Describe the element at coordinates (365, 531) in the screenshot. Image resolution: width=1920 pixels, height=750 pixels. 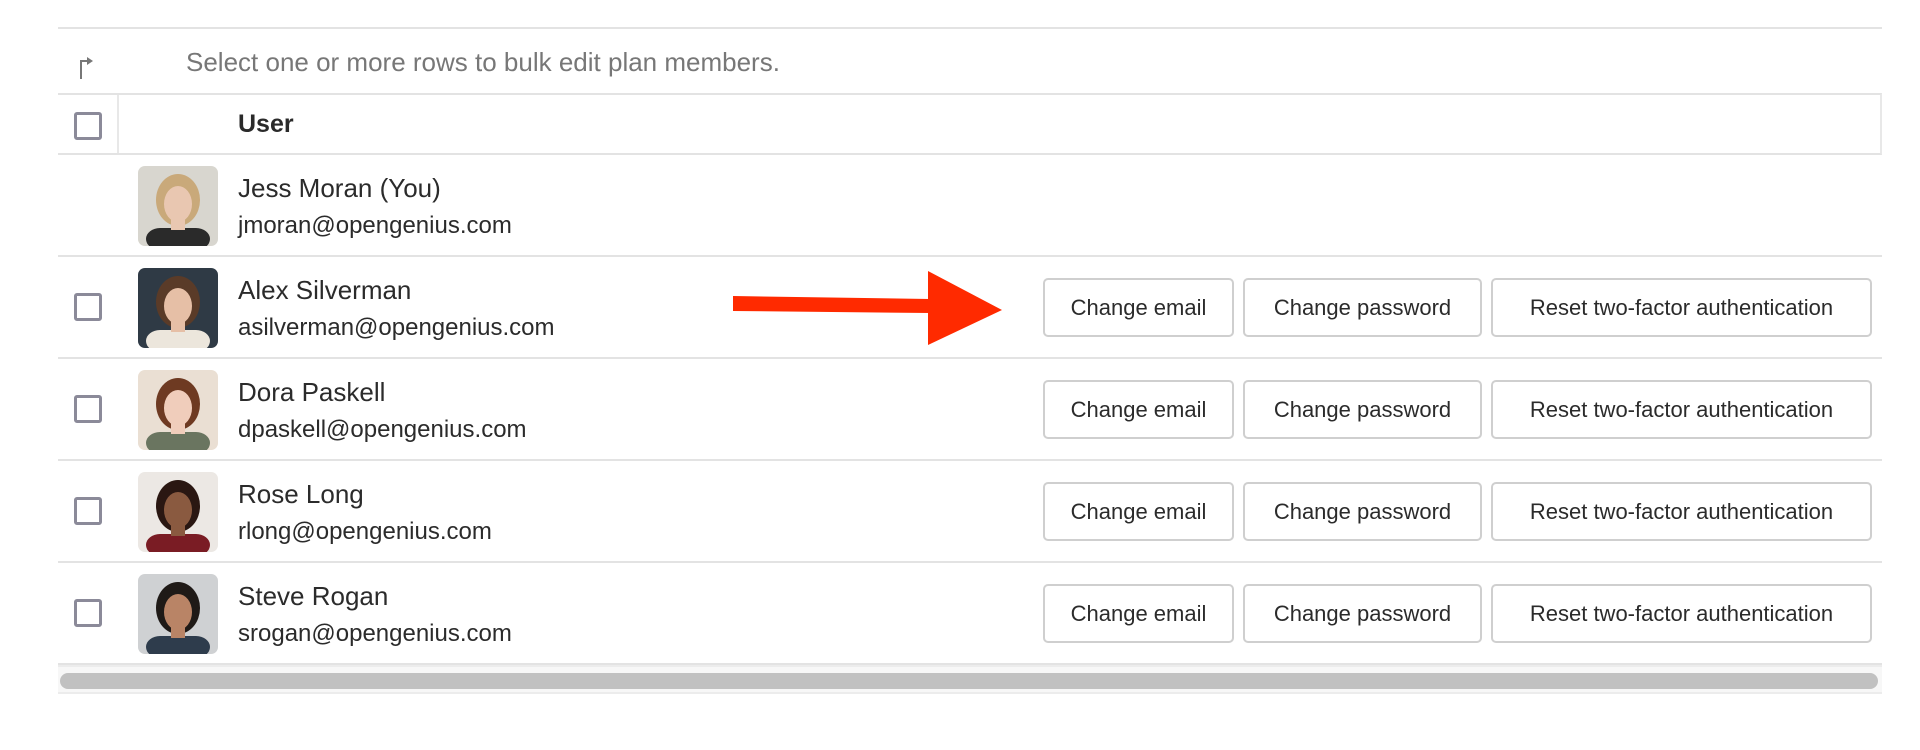
I see `user-email: rlong@opengenius.com` at that location.